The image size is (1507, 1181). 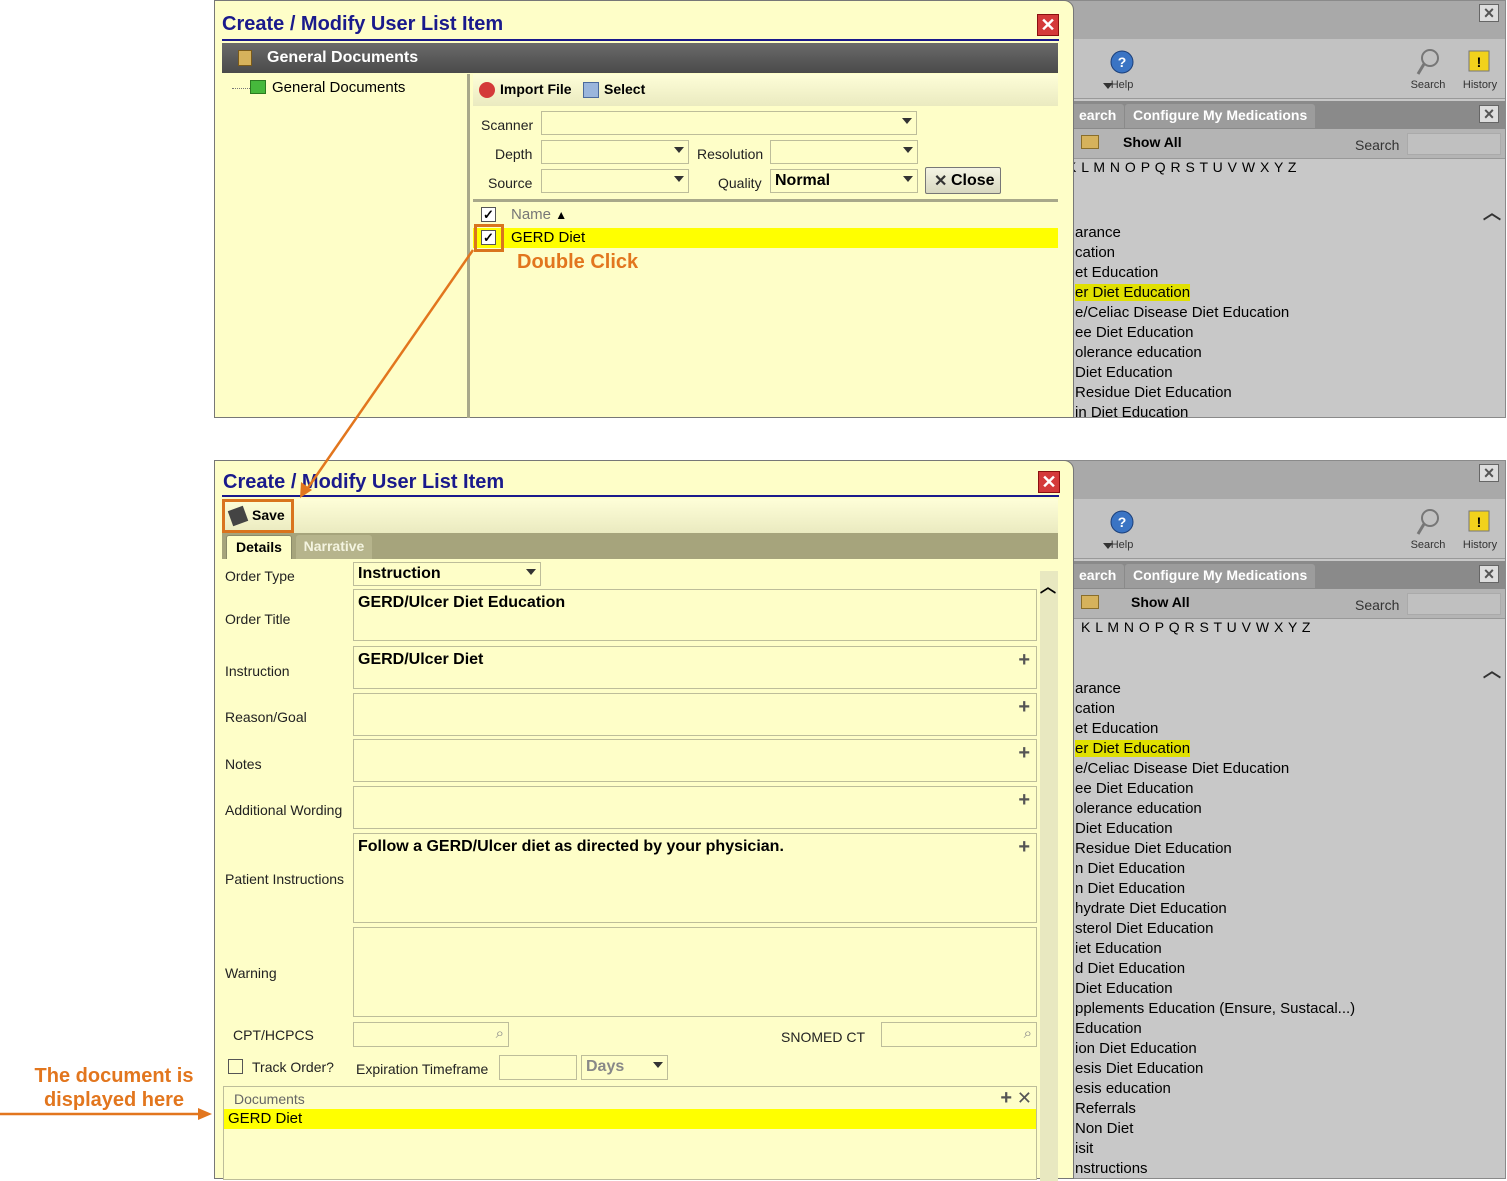 What do you see at coordinates (338, 87) in the screenshot?
I see `tree-item-general-documents: General Documents` at bounding box center [338, 87].